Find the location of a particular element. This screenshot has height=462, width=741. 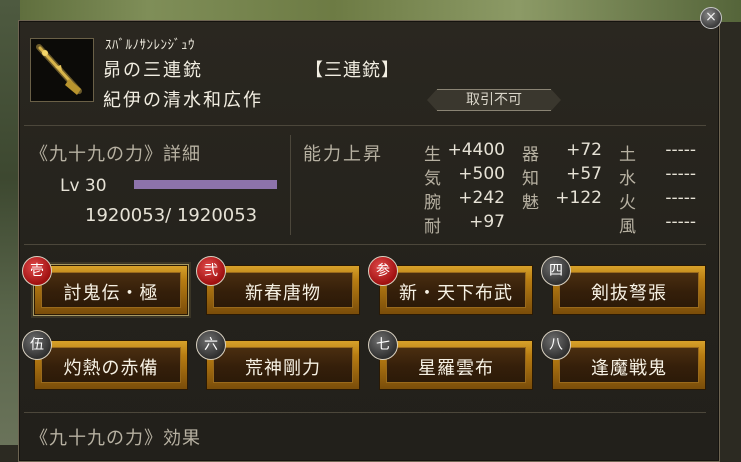

stat-row: 魅 is located at coordinates (530, 200).